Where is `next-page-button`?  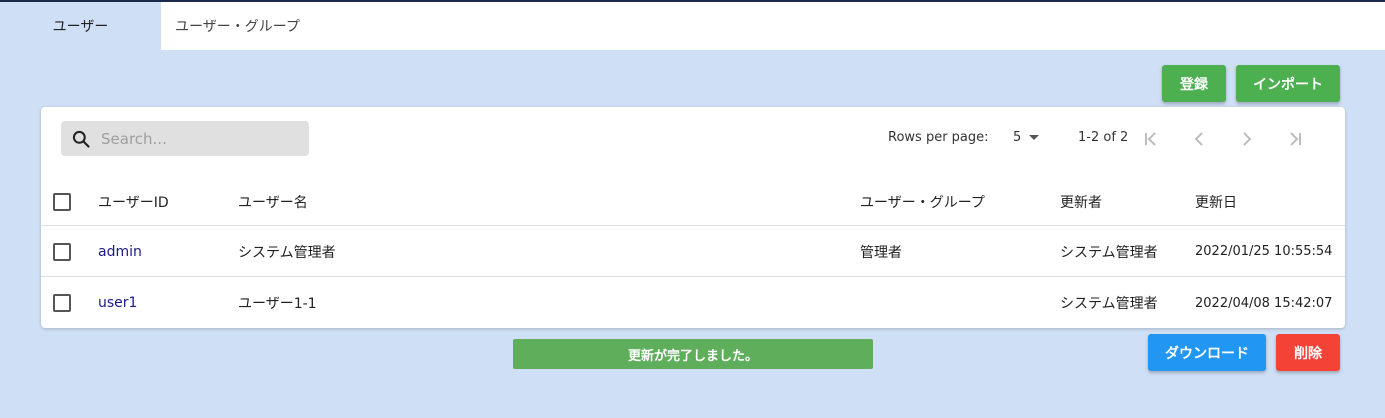
next-page-button is located at coordinates (1247, 139).